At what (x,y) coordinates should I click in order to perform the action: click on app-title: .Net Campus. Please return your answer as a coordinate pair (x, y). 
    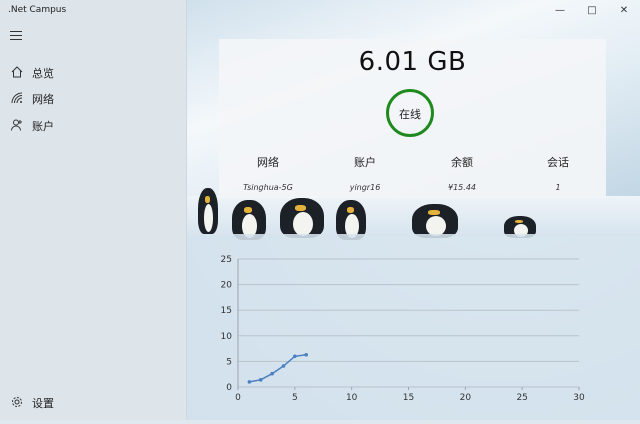
    Looking at the image, I should click on (37, 10).